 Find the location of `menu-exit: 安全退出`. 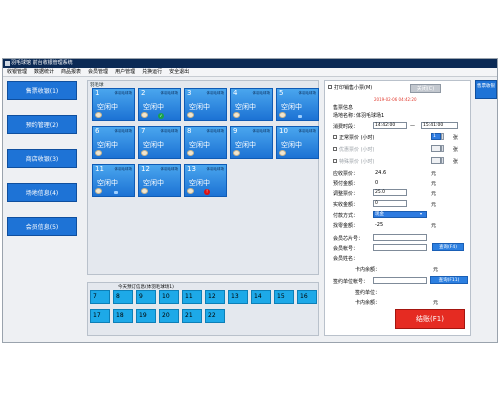

menu-exit: 安全退出 is located at coordinates (179, 72).